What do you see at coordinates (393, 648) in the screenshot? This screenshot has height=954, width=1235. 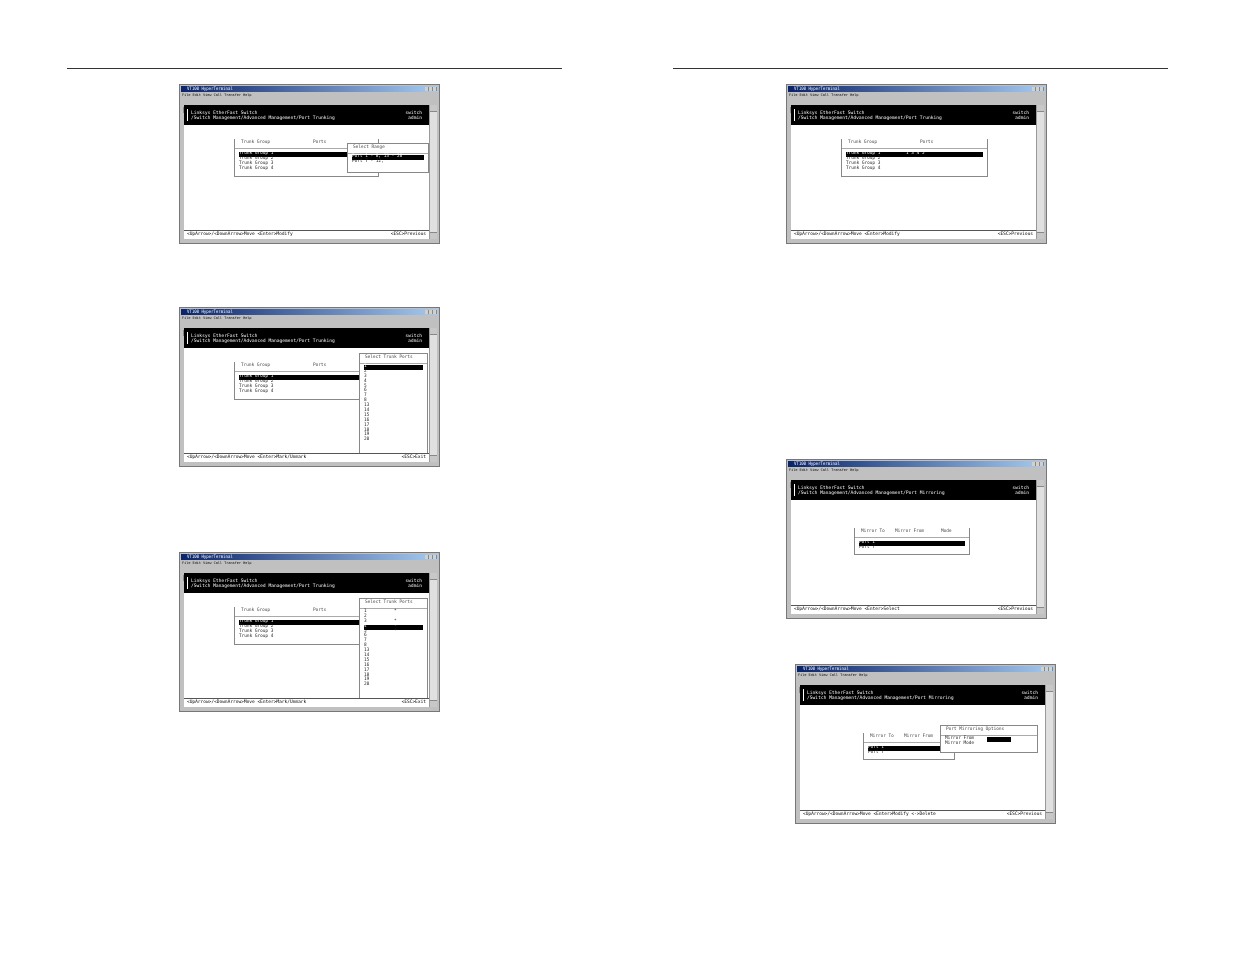 I see `port-list: 1 * 2 3 * 4 * 5 * 6 7 8 13 14 15 16 17 18 19 20` at bounding box center [393, 648].